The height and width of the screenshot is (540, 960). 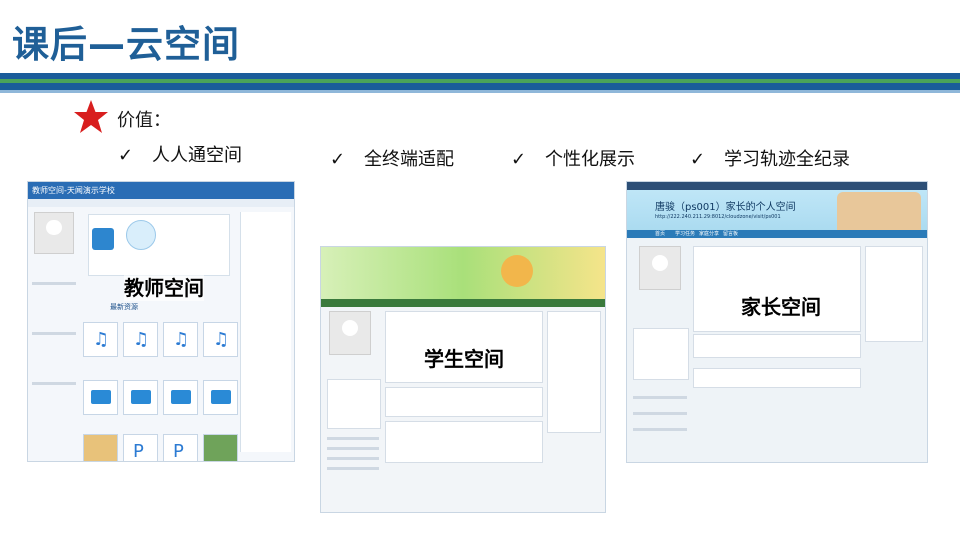 I want to click on student-banner, so click(x=463, y=273).